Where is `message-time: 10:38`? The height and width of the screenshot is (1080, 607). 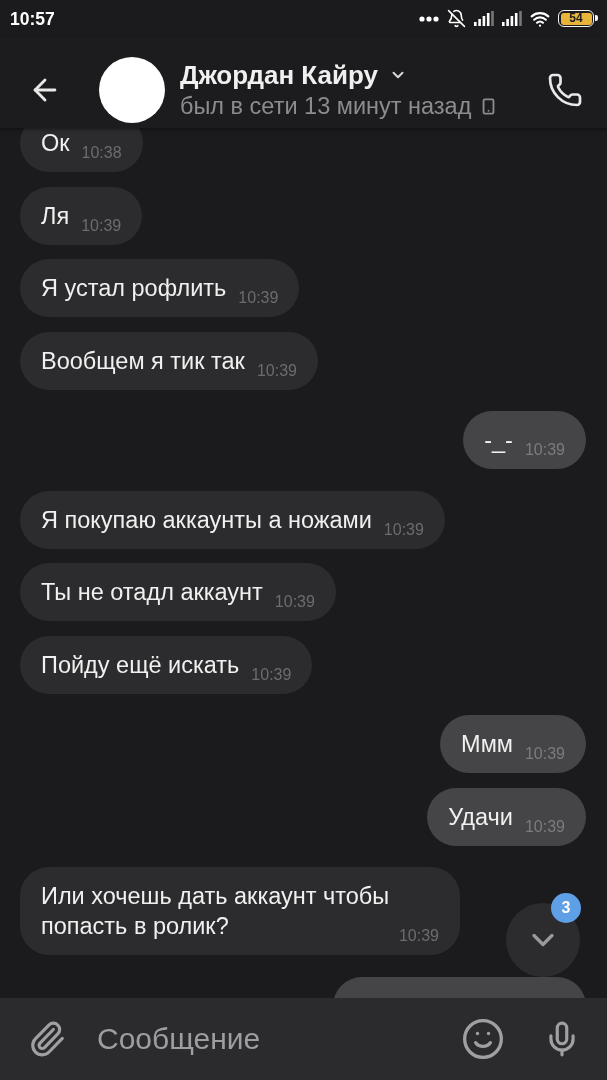
message-time: 10:38 is located at coordinates (101, 153).